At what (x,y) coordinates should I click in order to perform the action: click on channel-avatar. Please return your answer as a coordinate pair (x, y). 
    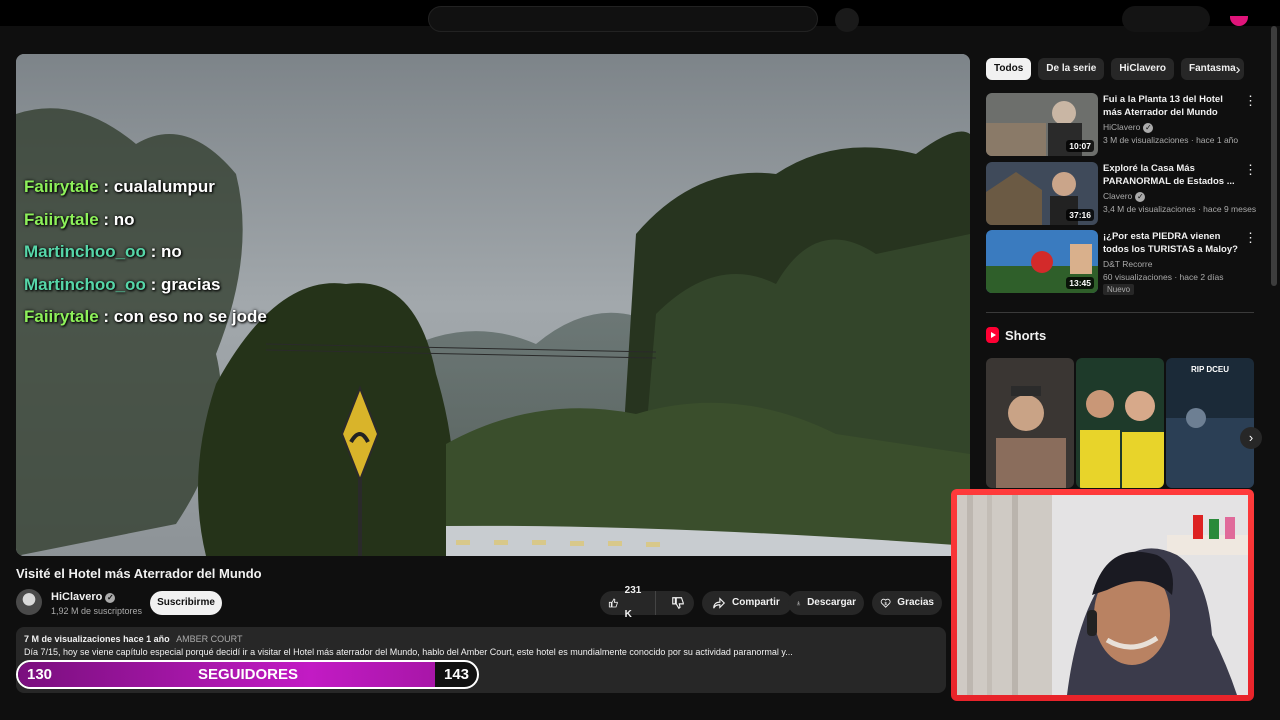
    Looking at the image, I should click on (29, 602).